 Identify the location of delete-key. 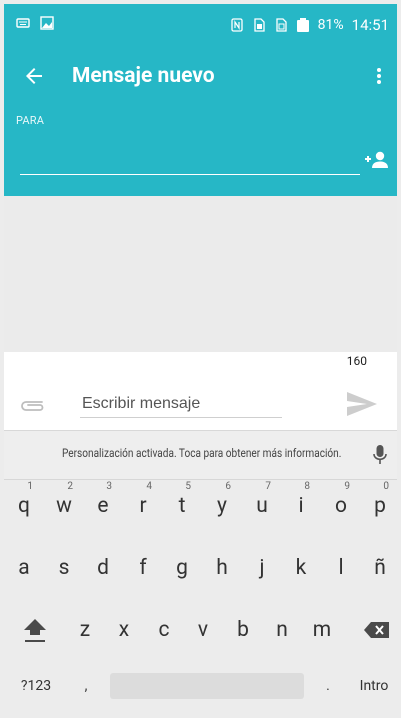
(377, 630).